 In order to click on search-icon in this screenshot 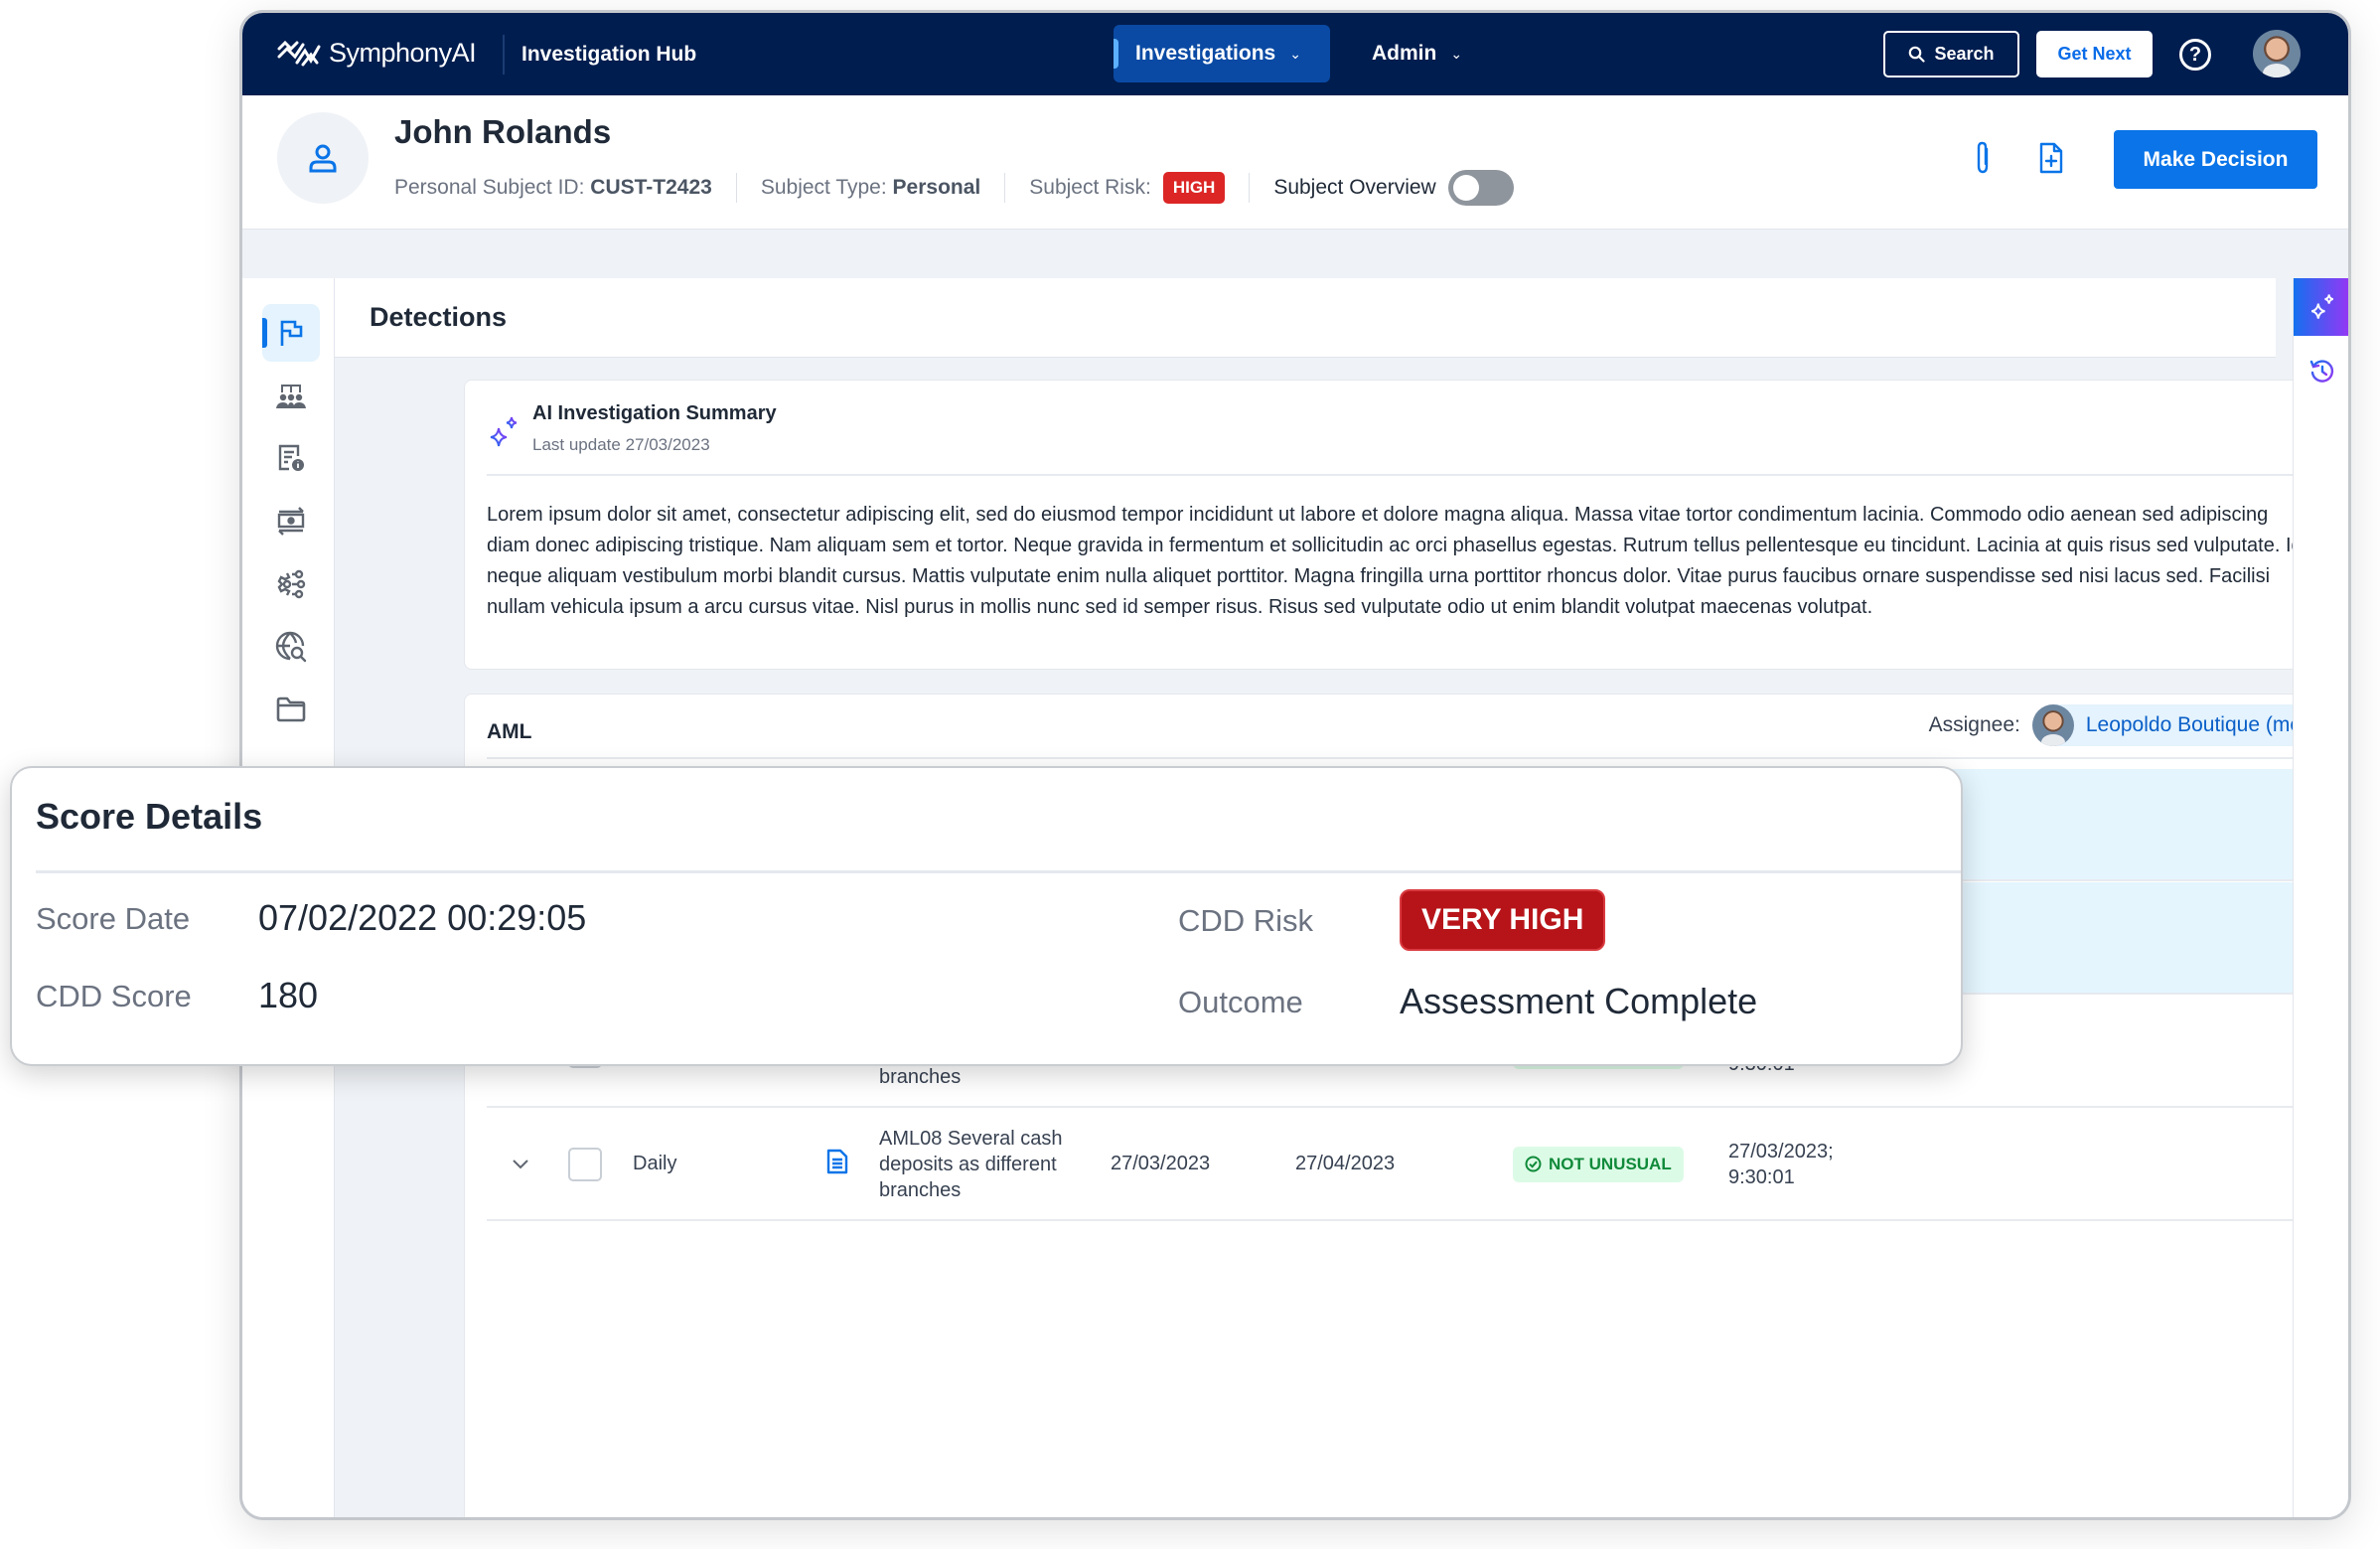, I will do `click(1917, 54)`.